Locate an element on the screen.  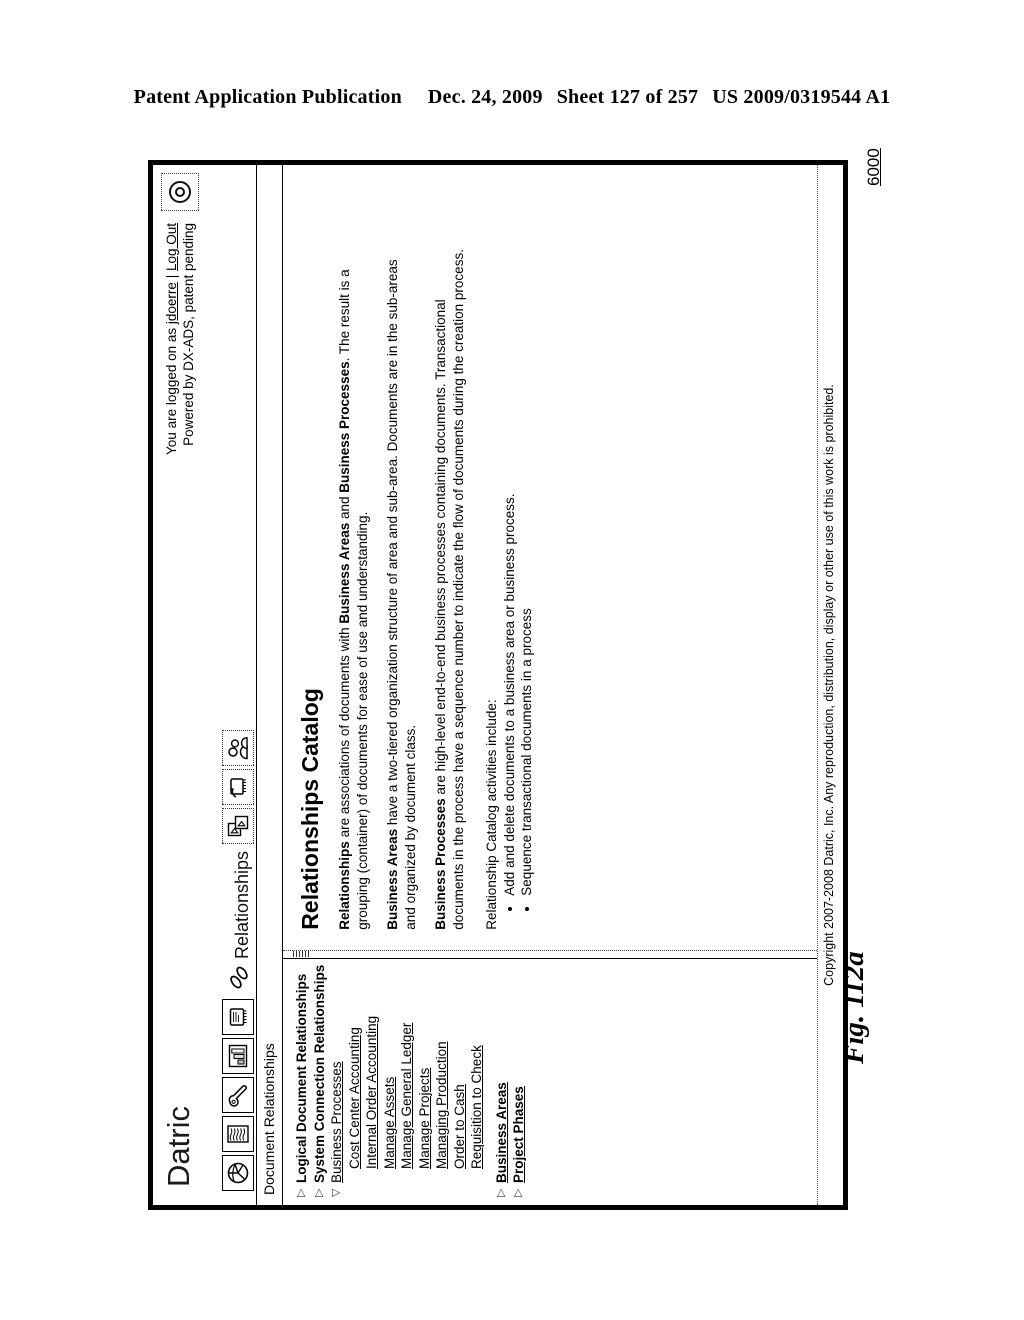
term-business-areas-2: Business Areas is located at coordinates (392, 879).